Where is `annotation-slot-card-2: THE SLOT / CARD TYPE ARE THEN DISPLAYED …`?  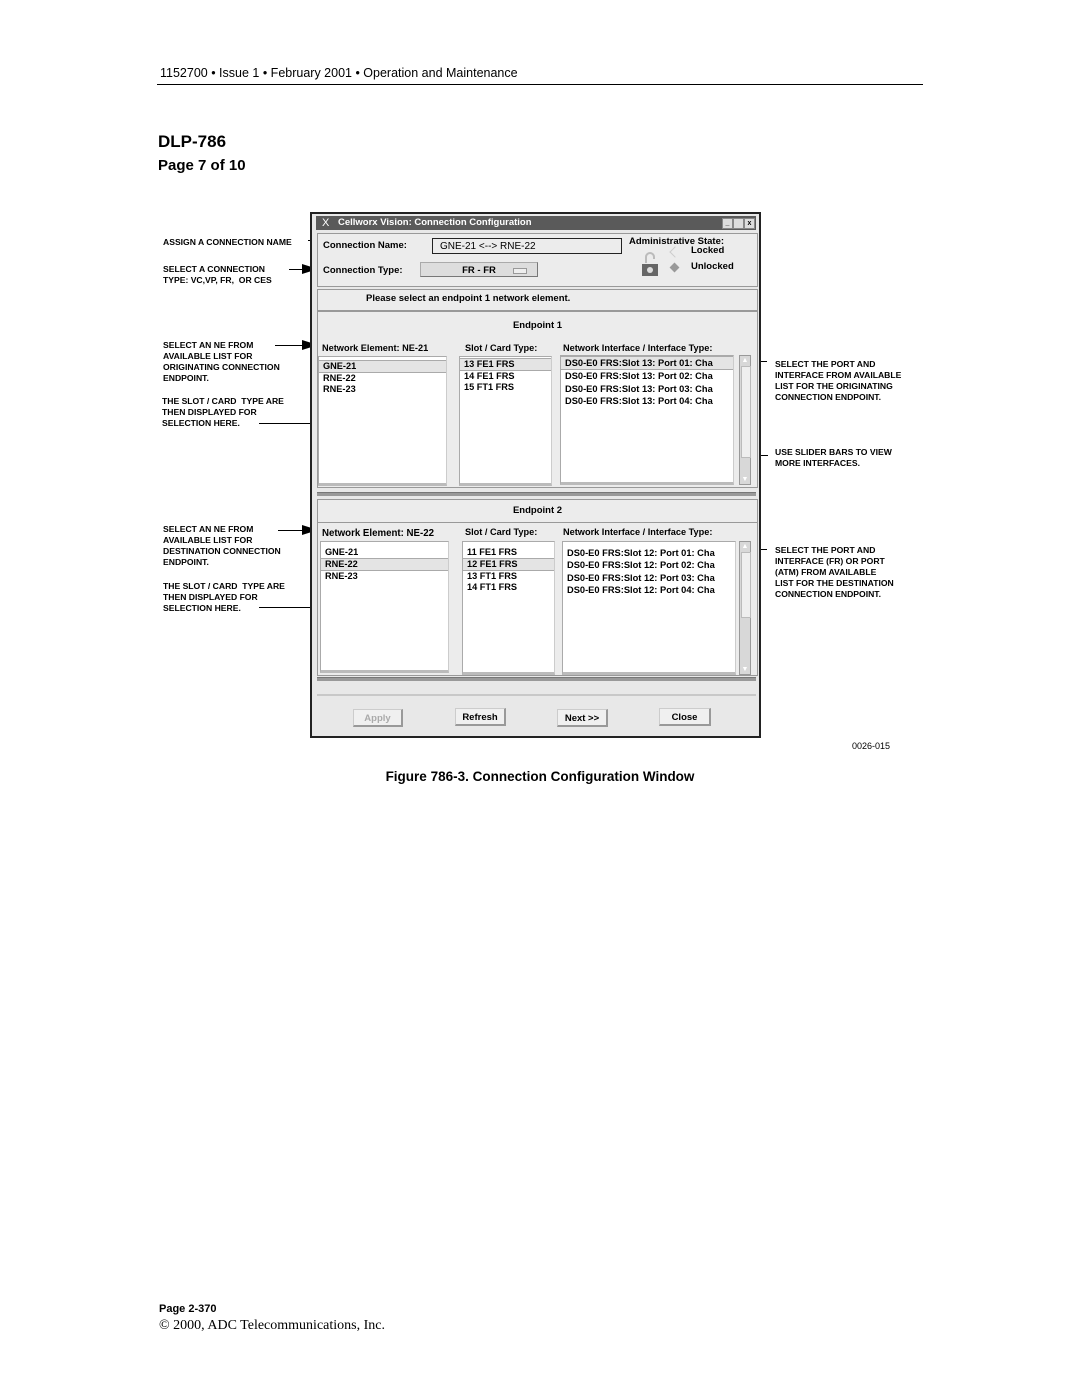 annotation-slot-card-2: THE SLOT / CARD TYPE ARE THEN DISPLAYED … is located at coordinates (224, 597).